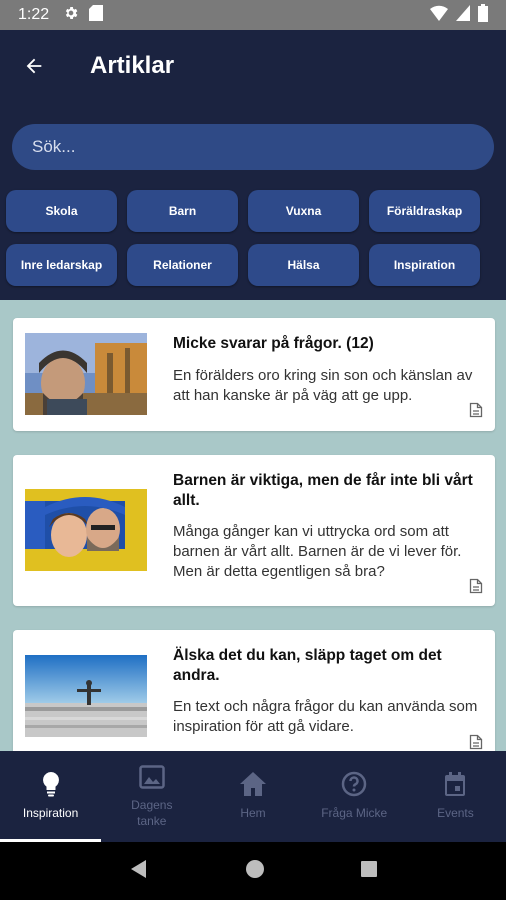  Describe the element at coordinates (50, 813) in the screenshot. I see `nav-label: Inspiration` at that location.